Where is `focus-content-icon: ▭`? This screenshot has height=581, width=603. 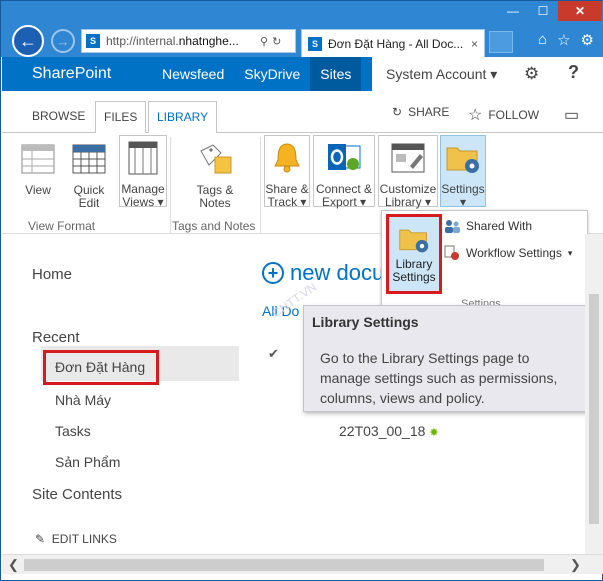 focus-content-icon: ▭ is located at coordinates (571, 115).